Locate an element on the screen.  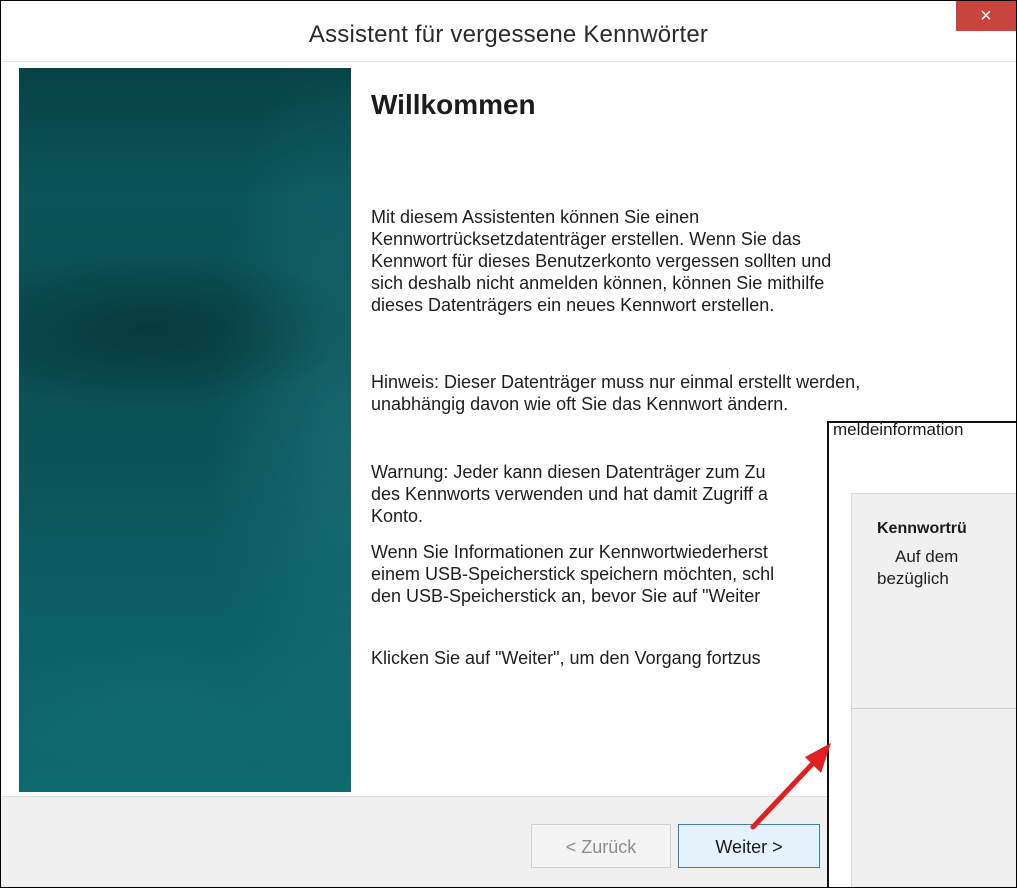
banner-glow is located at coordinates (185, 708).